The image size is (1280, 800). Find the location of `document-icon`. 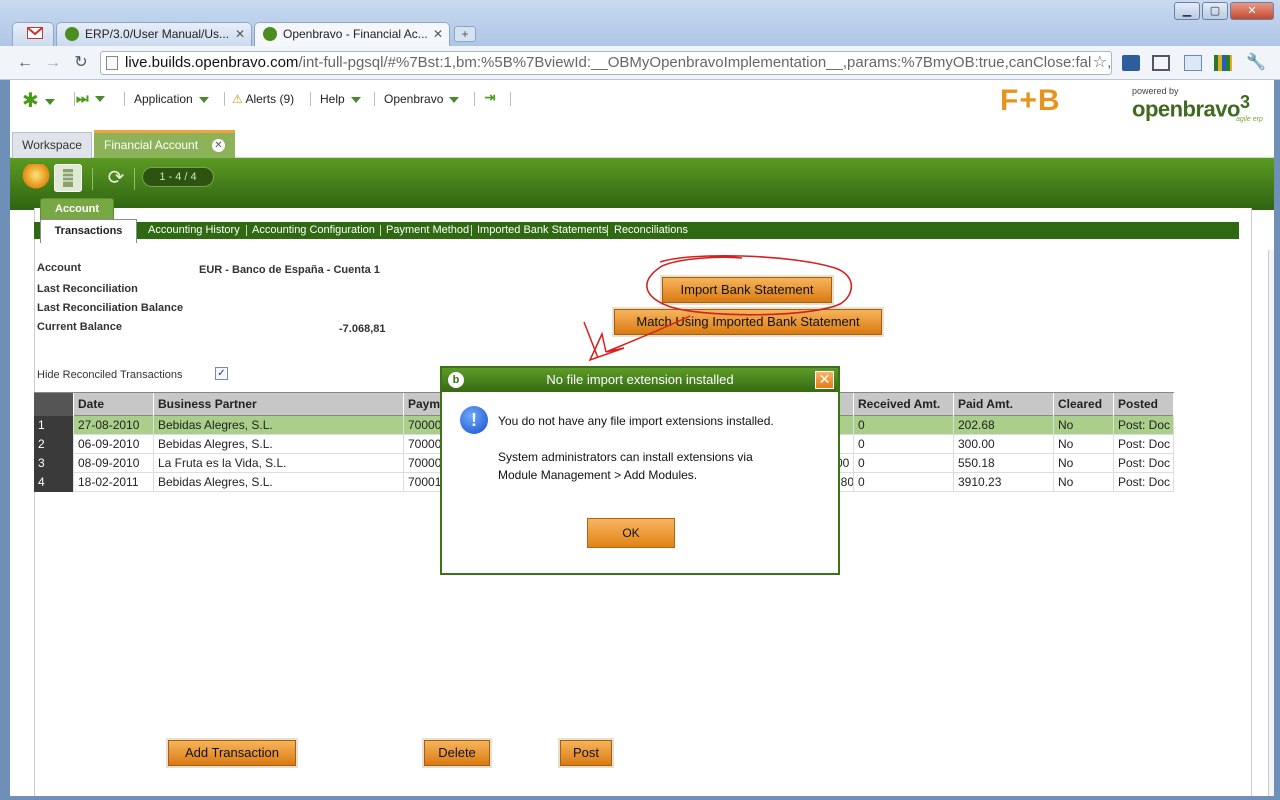

document-icon is located at coordinates (1193, 63).